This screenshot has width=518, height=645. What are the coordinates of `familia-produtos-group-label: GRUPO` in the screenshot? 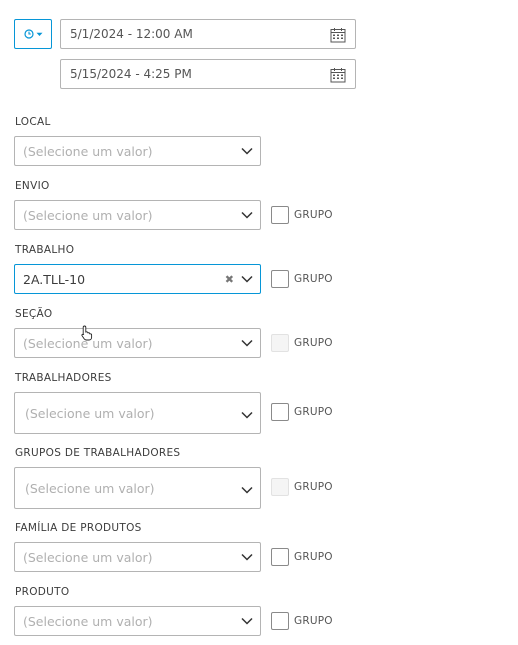 It's located at (313, 557).